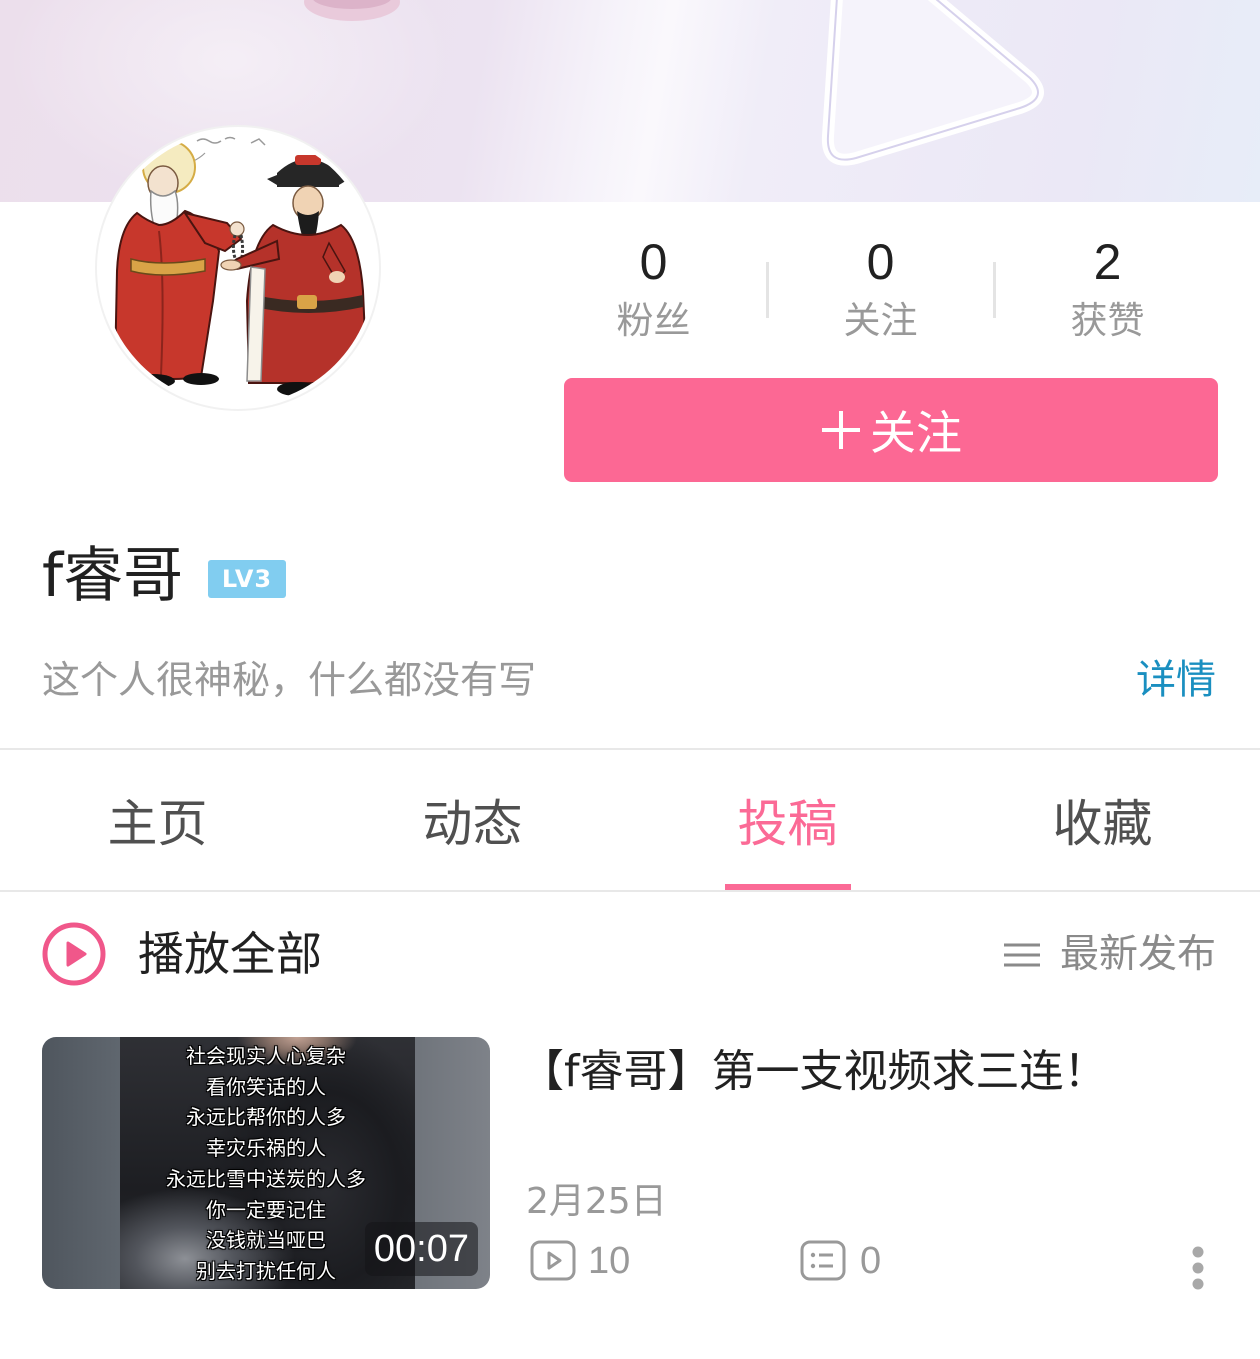  I want to click on tab-uploads: 投稿, so click(787, 820).